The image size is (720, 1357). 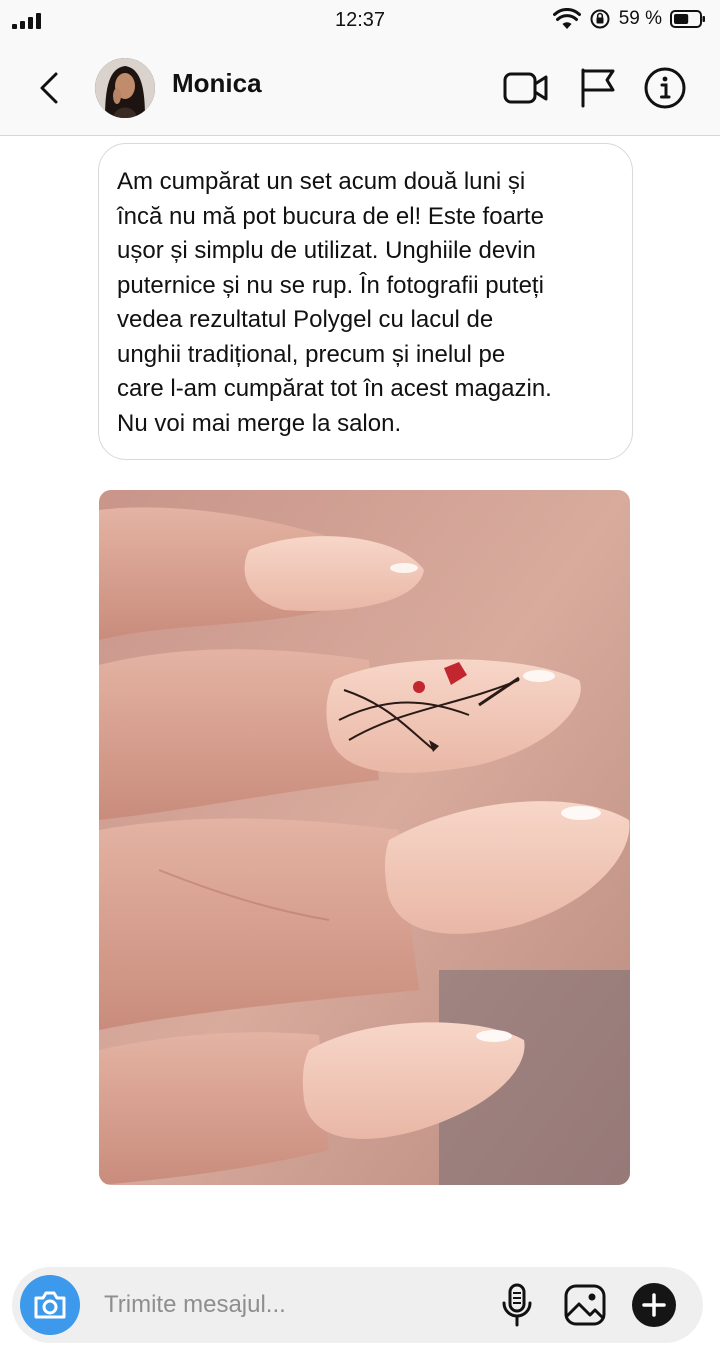 I want to click on camera-icon, so click(x=50, y=1305).